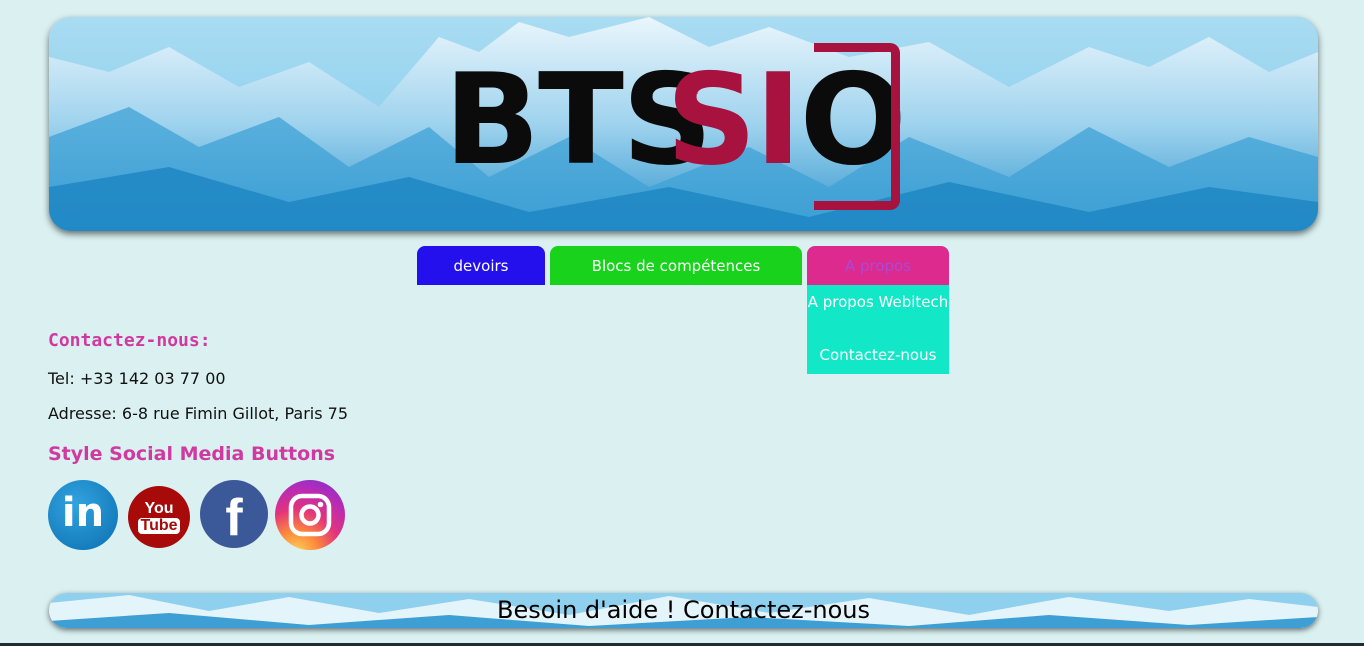 The width and height of the screenshot is (1364, 646). I want to click on footer-help-link: Besoin d'aide ! Contactez-nous, so click(683, 610).